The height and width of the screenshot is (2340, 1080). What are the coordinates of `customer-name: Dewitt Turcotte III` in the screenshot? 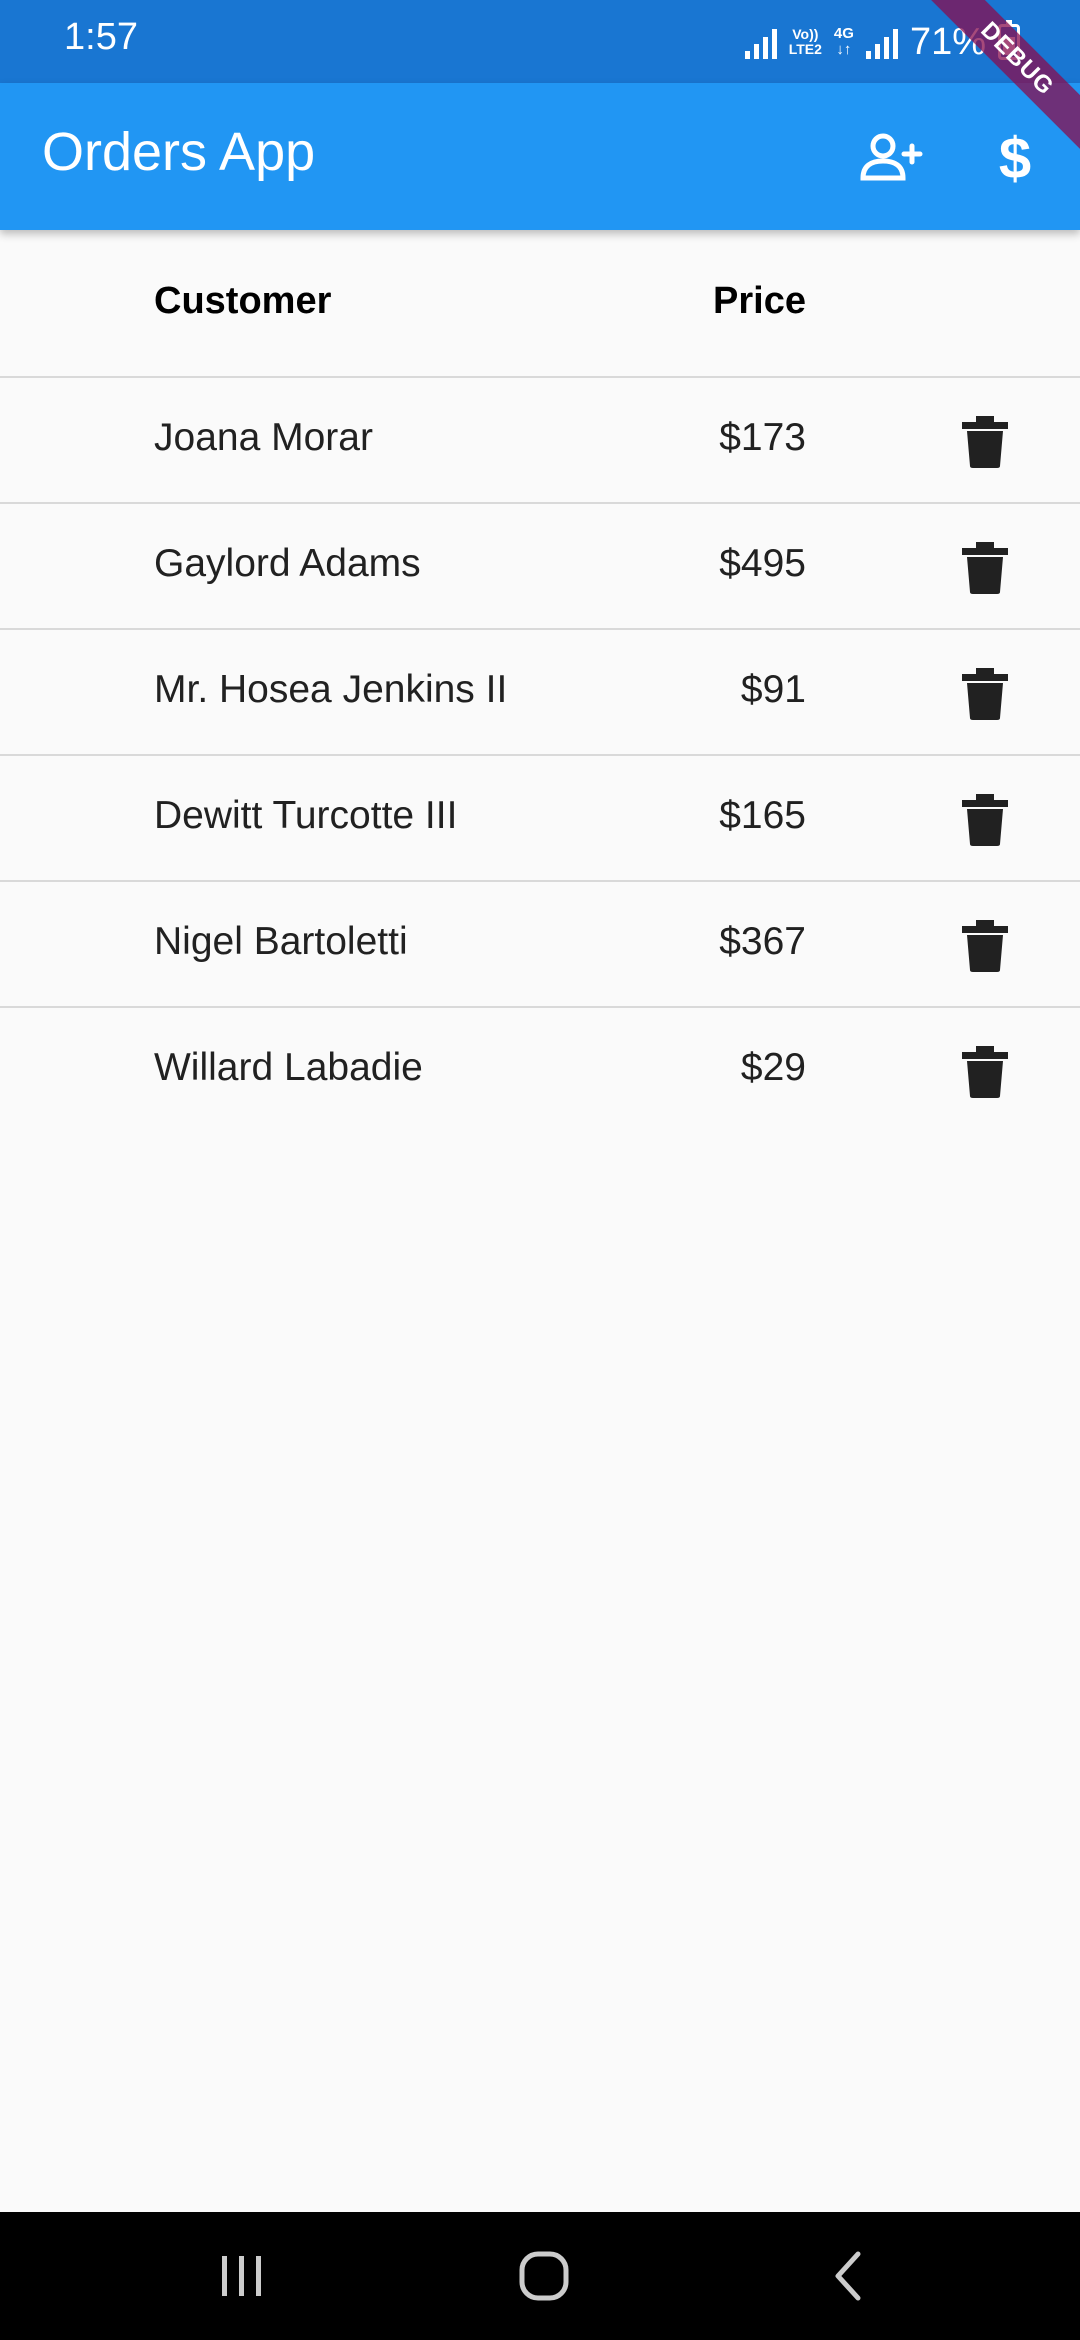 It's located at (306, 815).